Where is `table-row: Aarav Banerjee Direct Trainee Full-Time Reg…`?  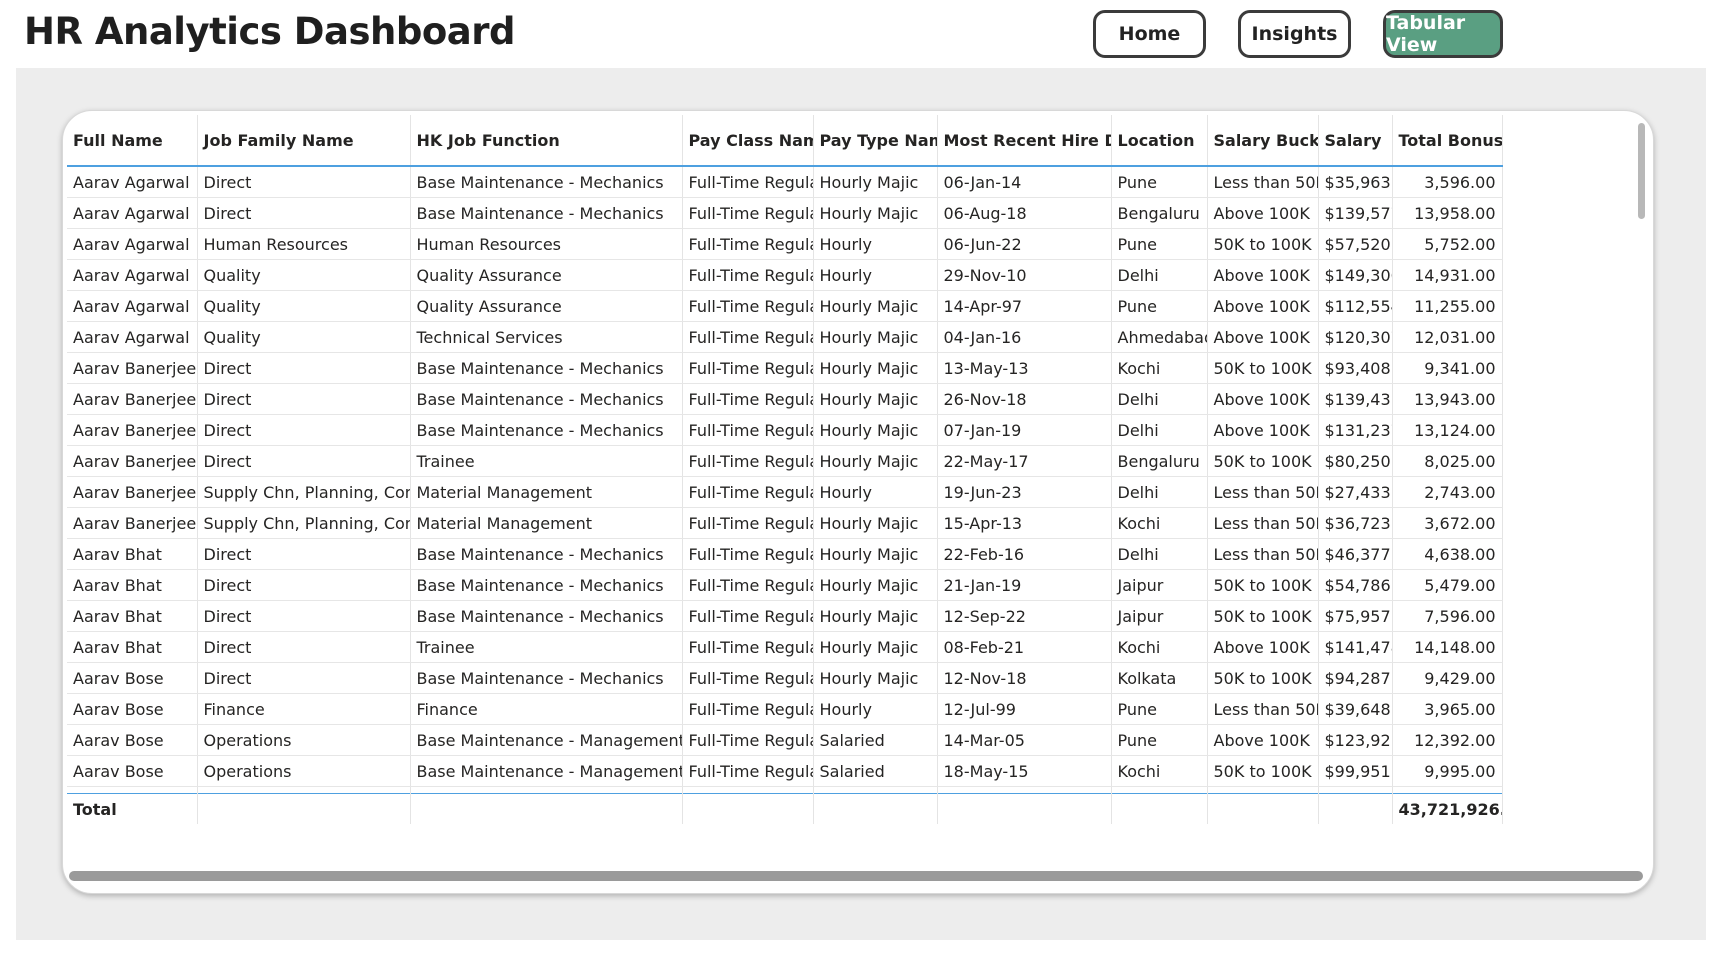
table-row: Aarav Banerjee Direct Trainee Full-Time Reg… is located at coordinates (785, 461).